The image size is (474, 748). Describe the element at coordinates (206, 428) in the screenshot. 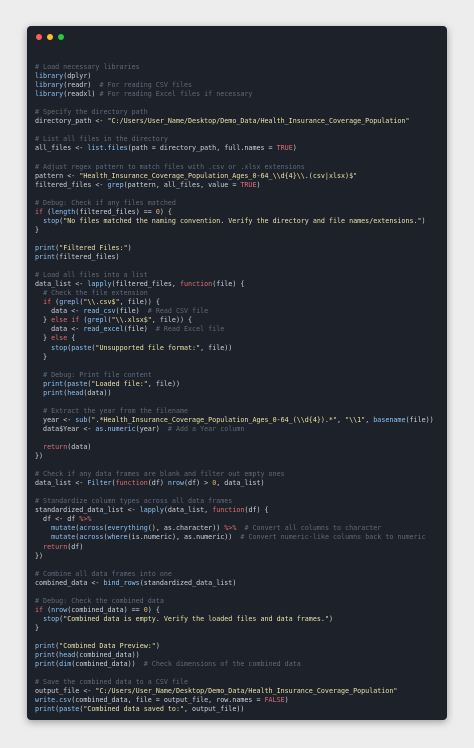

I see `code-token: # Add a Year column` at that location.